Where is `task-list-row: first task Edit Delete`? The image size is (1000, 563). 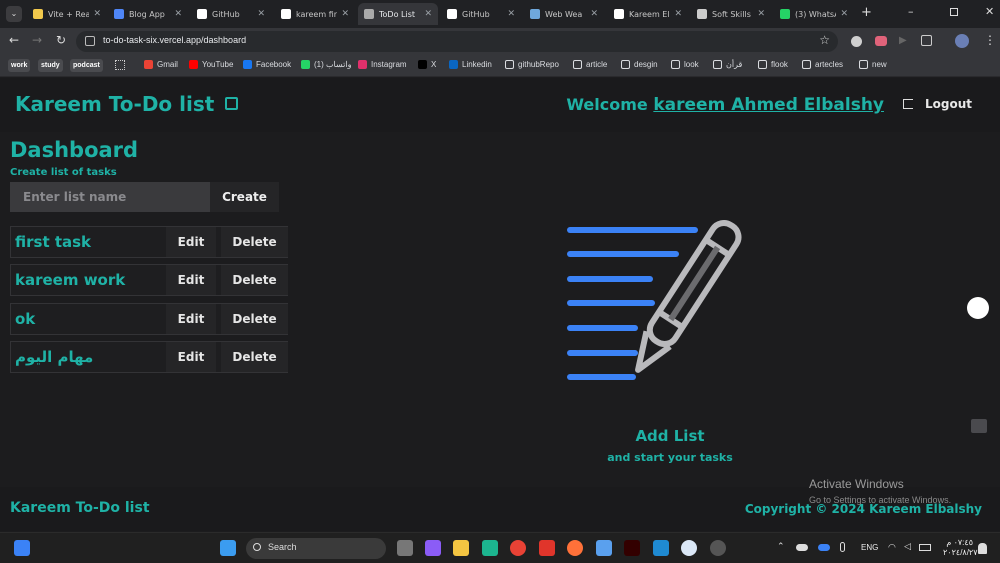
task-list-row: first task Edit Delete is located at coordinates (149, 242).